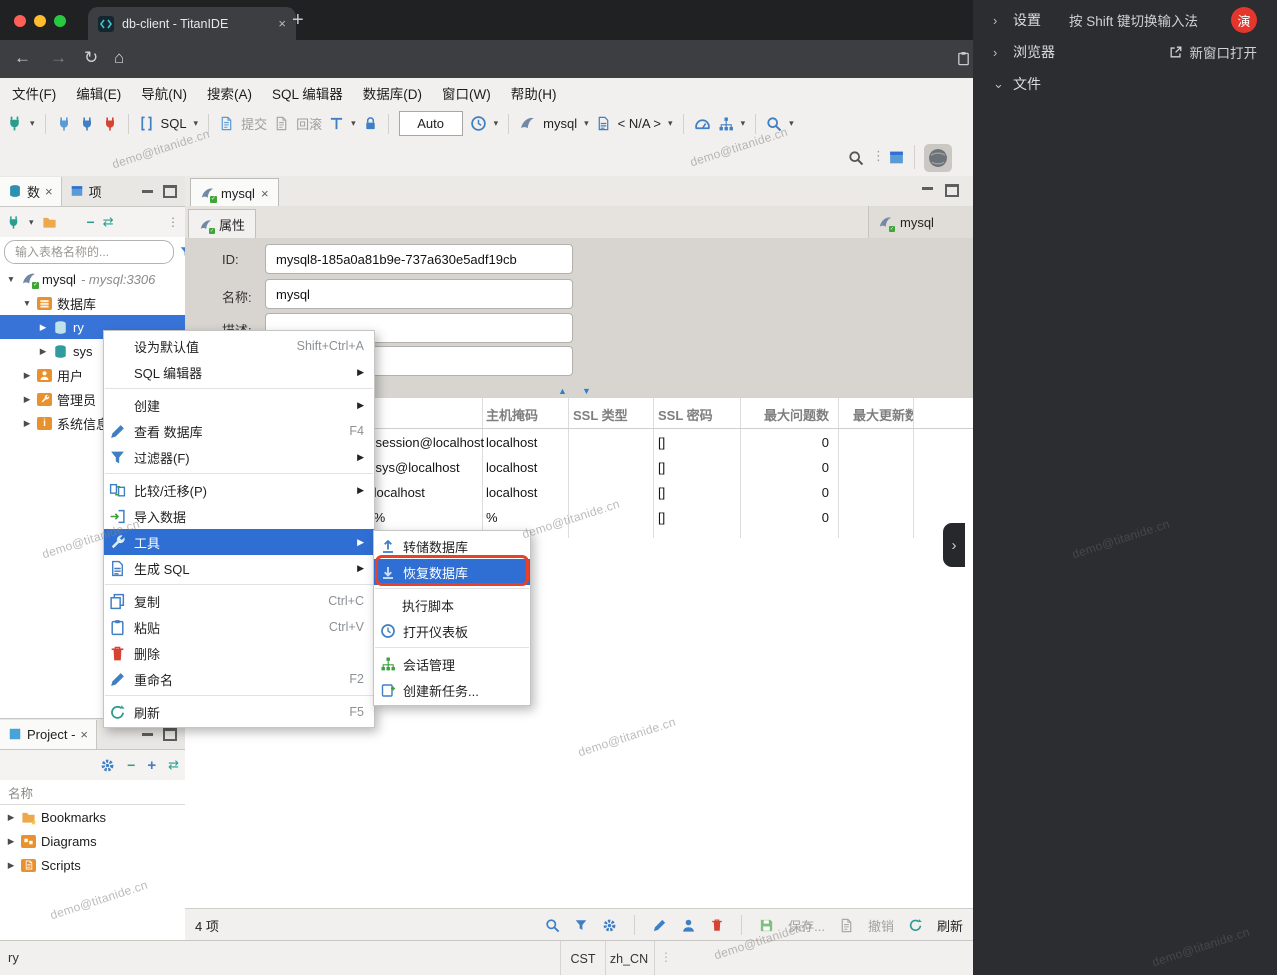 This screenshot has width=1277, height=975. I want to click on transaction-caret-icon: ▾, so click(353, 123).